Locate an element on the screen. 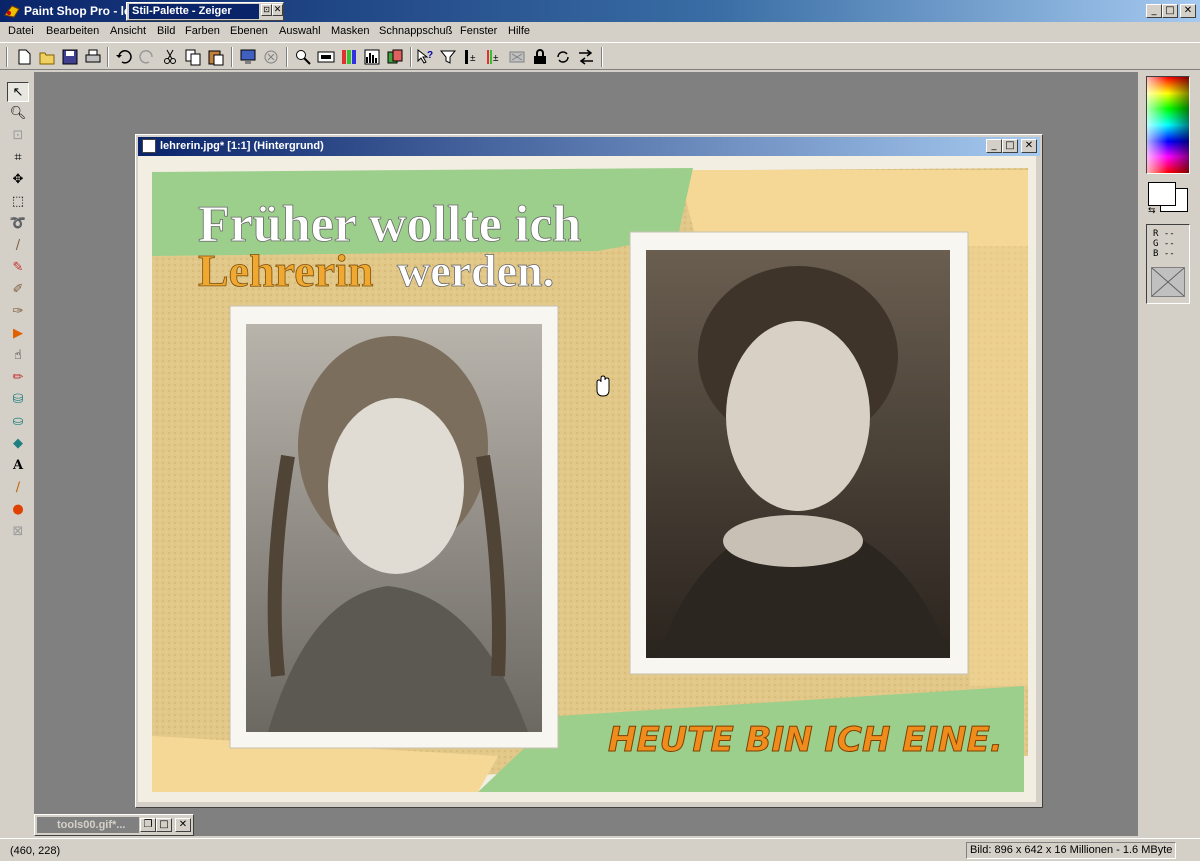 The image size is (1200, 861). menu-ansicht: Ansicht is located at coordinates (128, 31).